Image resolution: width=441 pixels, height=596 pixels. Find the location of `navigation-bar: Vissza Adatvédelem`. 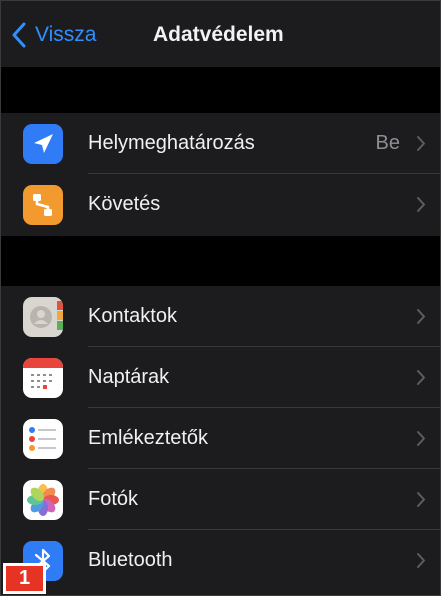

navigation-bar: Vissza Adatvédelem is located at coordinates (220, 34).